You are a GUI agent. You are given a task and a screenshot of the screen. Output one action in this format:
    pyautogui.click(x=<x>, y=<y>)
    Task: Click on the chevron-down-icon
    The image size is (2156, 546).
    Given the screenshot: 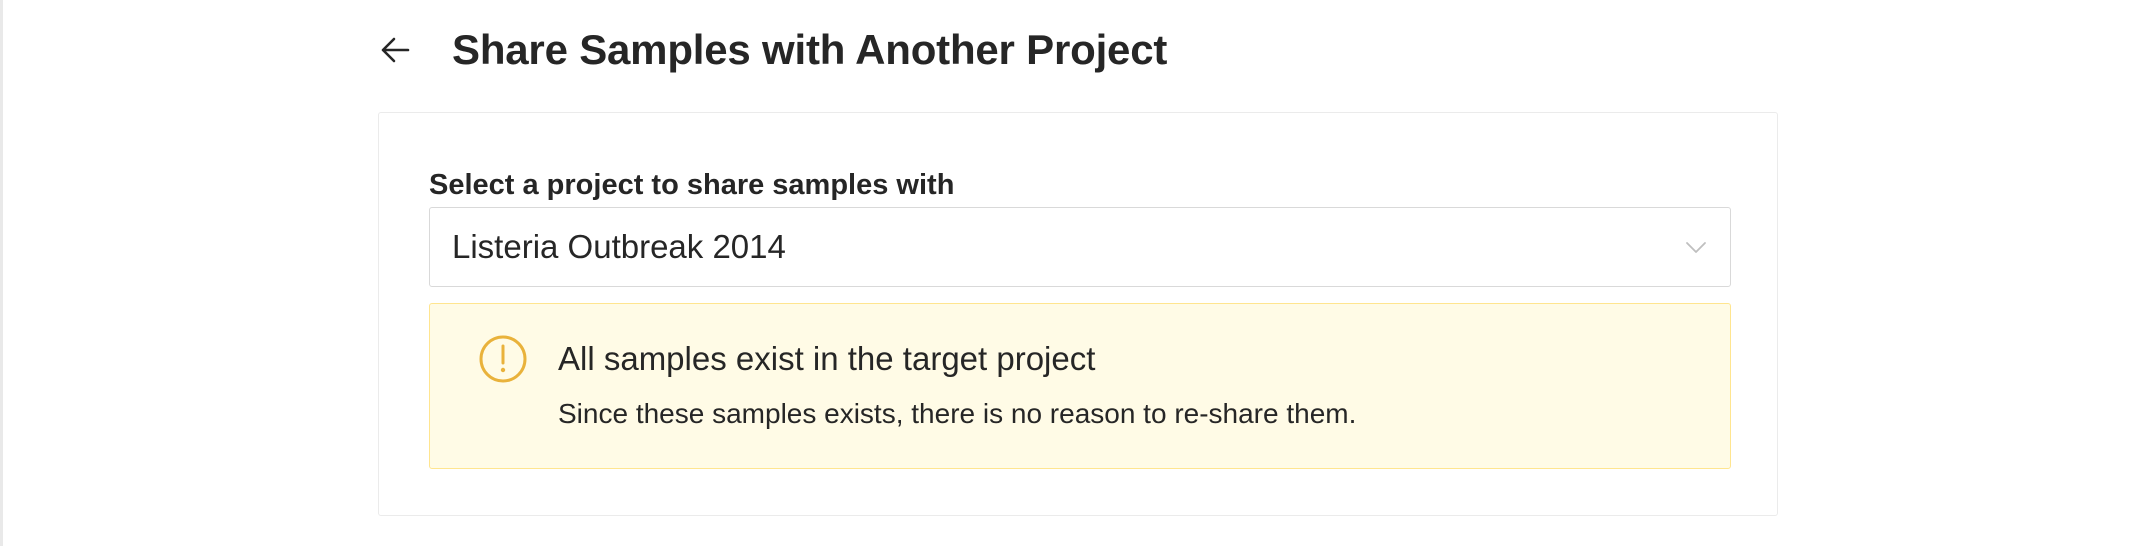 What is the action you would take?
    pyautogui.click(x=1696, y=247)
    